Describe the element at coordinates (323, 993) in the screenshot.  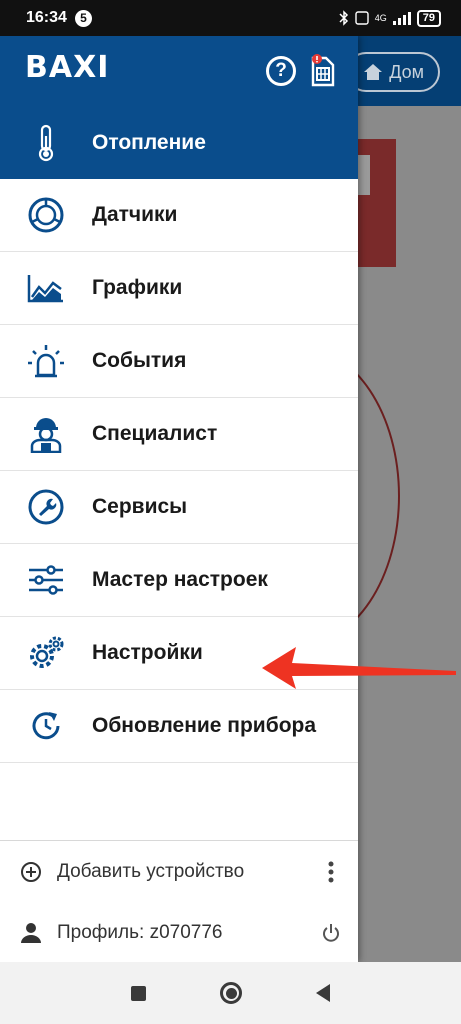
I see `back-button` at that location.